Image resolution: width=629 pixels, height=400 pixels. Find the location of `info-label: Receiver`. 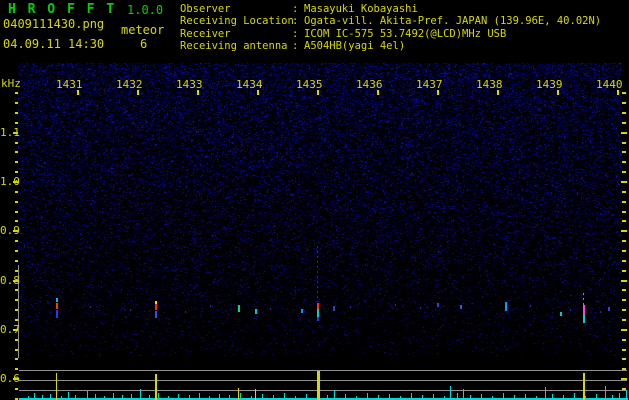

info-label: Receiver is located at coordinates (205, 33).